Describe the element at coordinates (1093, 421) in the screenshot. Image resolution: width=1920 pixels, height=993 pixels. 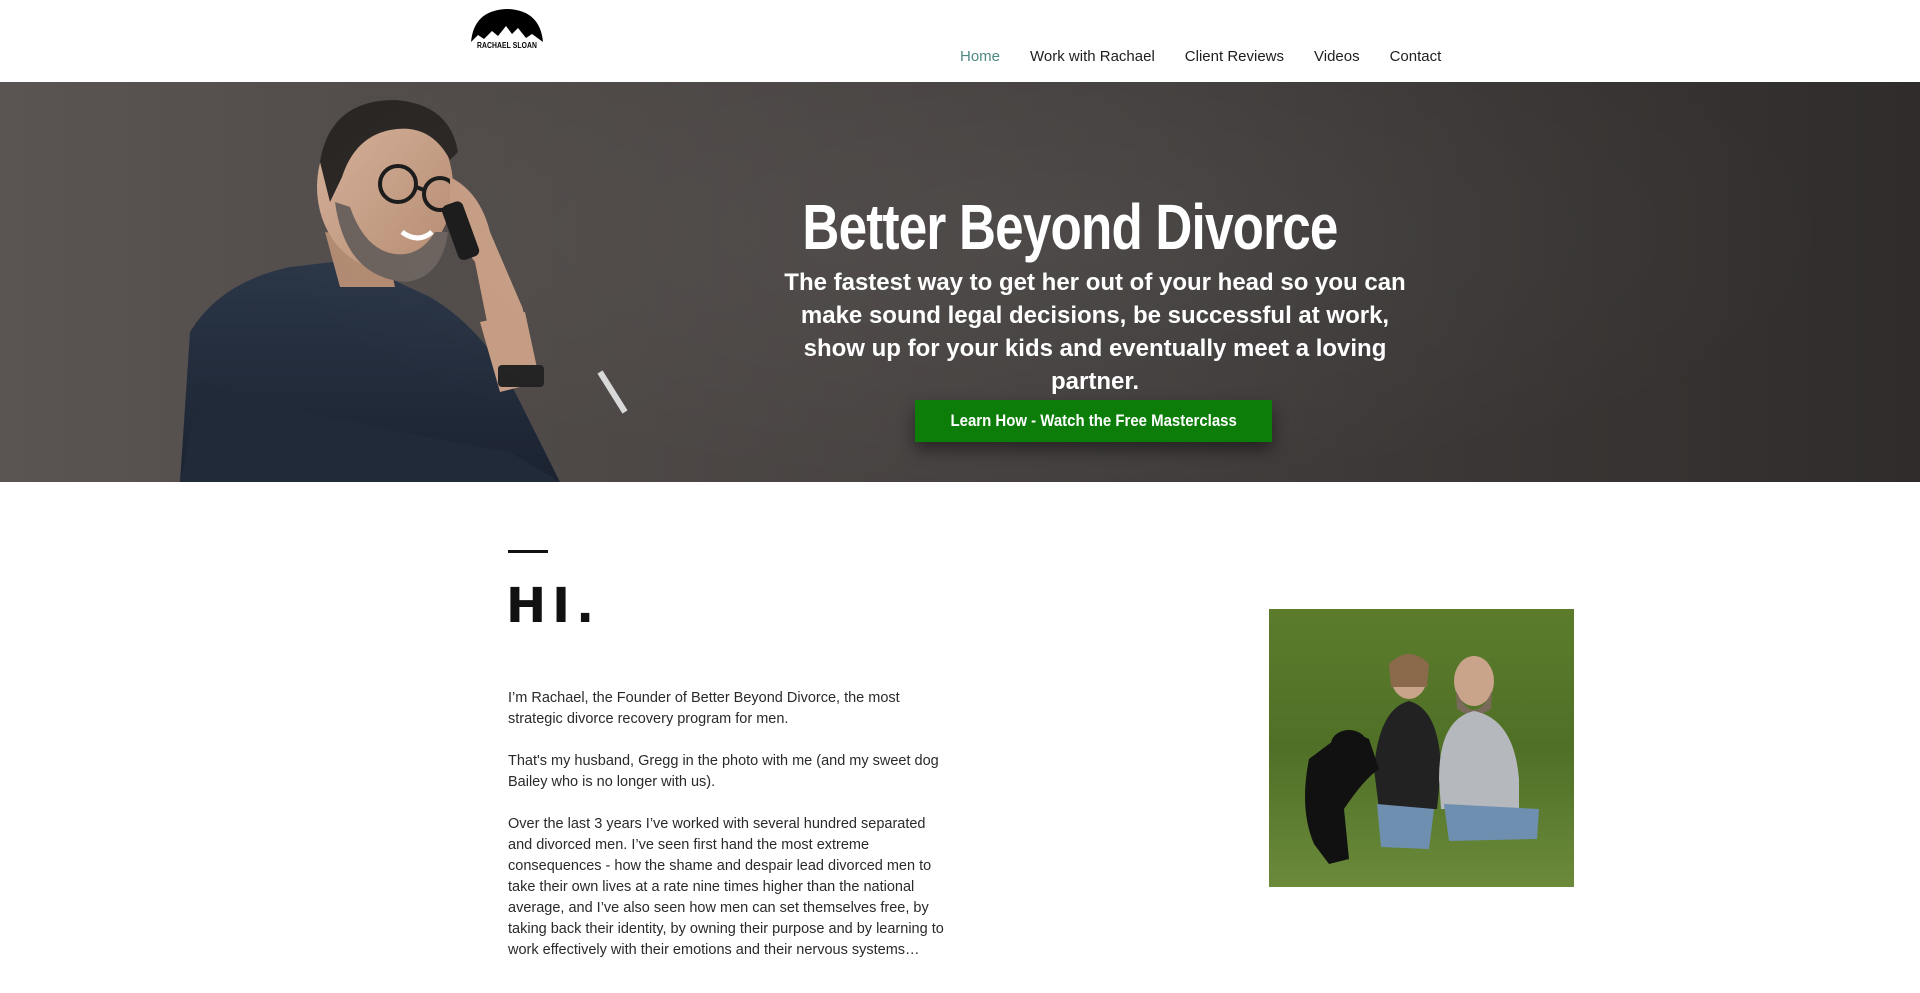
I see `watch-masterclass-button: Learn How - Watch the Free Masterclass` at that location.